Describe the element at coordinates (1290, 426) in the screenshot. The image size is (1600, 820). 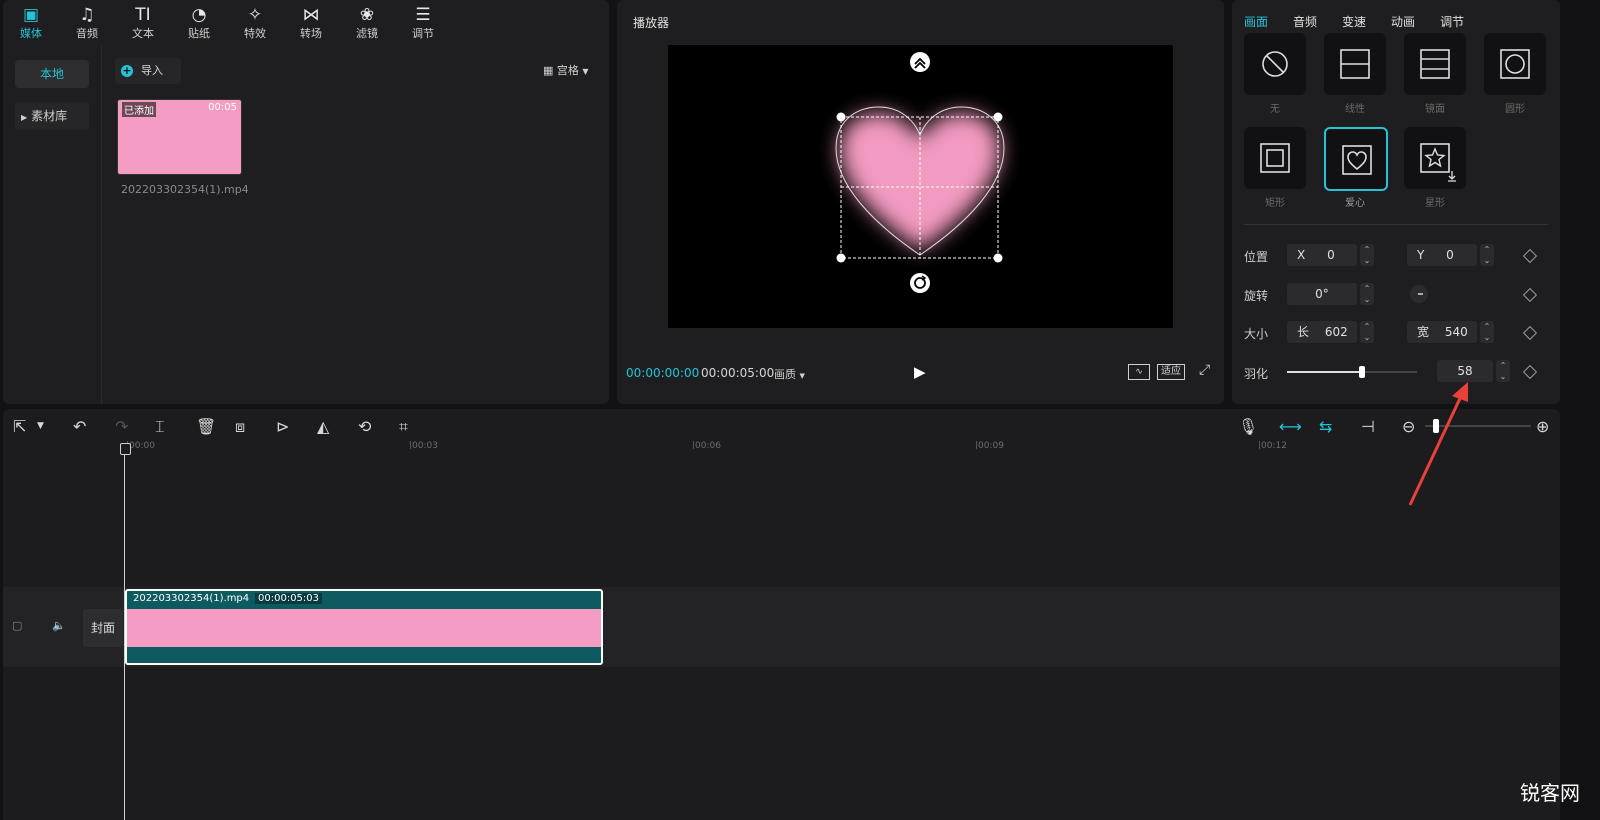
I see `auto-snap-icon: ⟷` at that location.